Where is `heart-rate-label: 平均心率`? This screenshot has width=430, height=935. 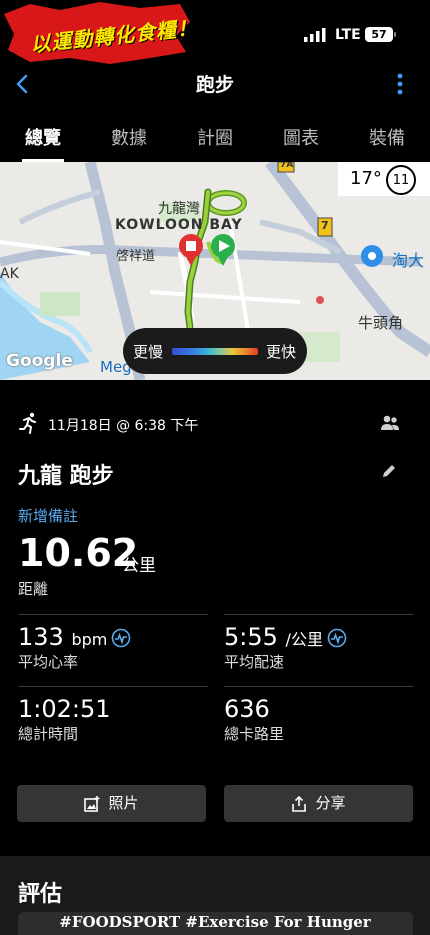
heart-rate-label: 平均心率 is located at coordinates (48, 662).